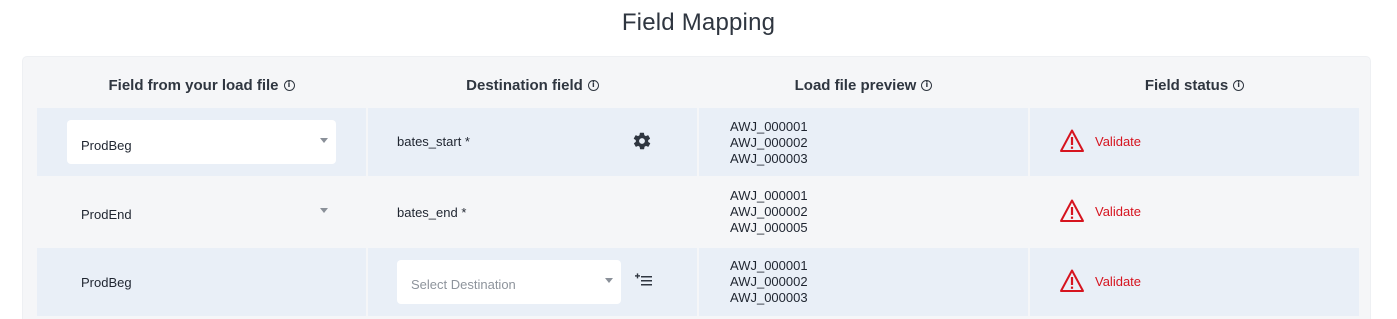 The width and height of the screenshot is (1397, 319). What do you see at coordinates (433, 141) in the screenshot?
I see `destination-field-value: bates_start *` at bounding box center [433, 141].